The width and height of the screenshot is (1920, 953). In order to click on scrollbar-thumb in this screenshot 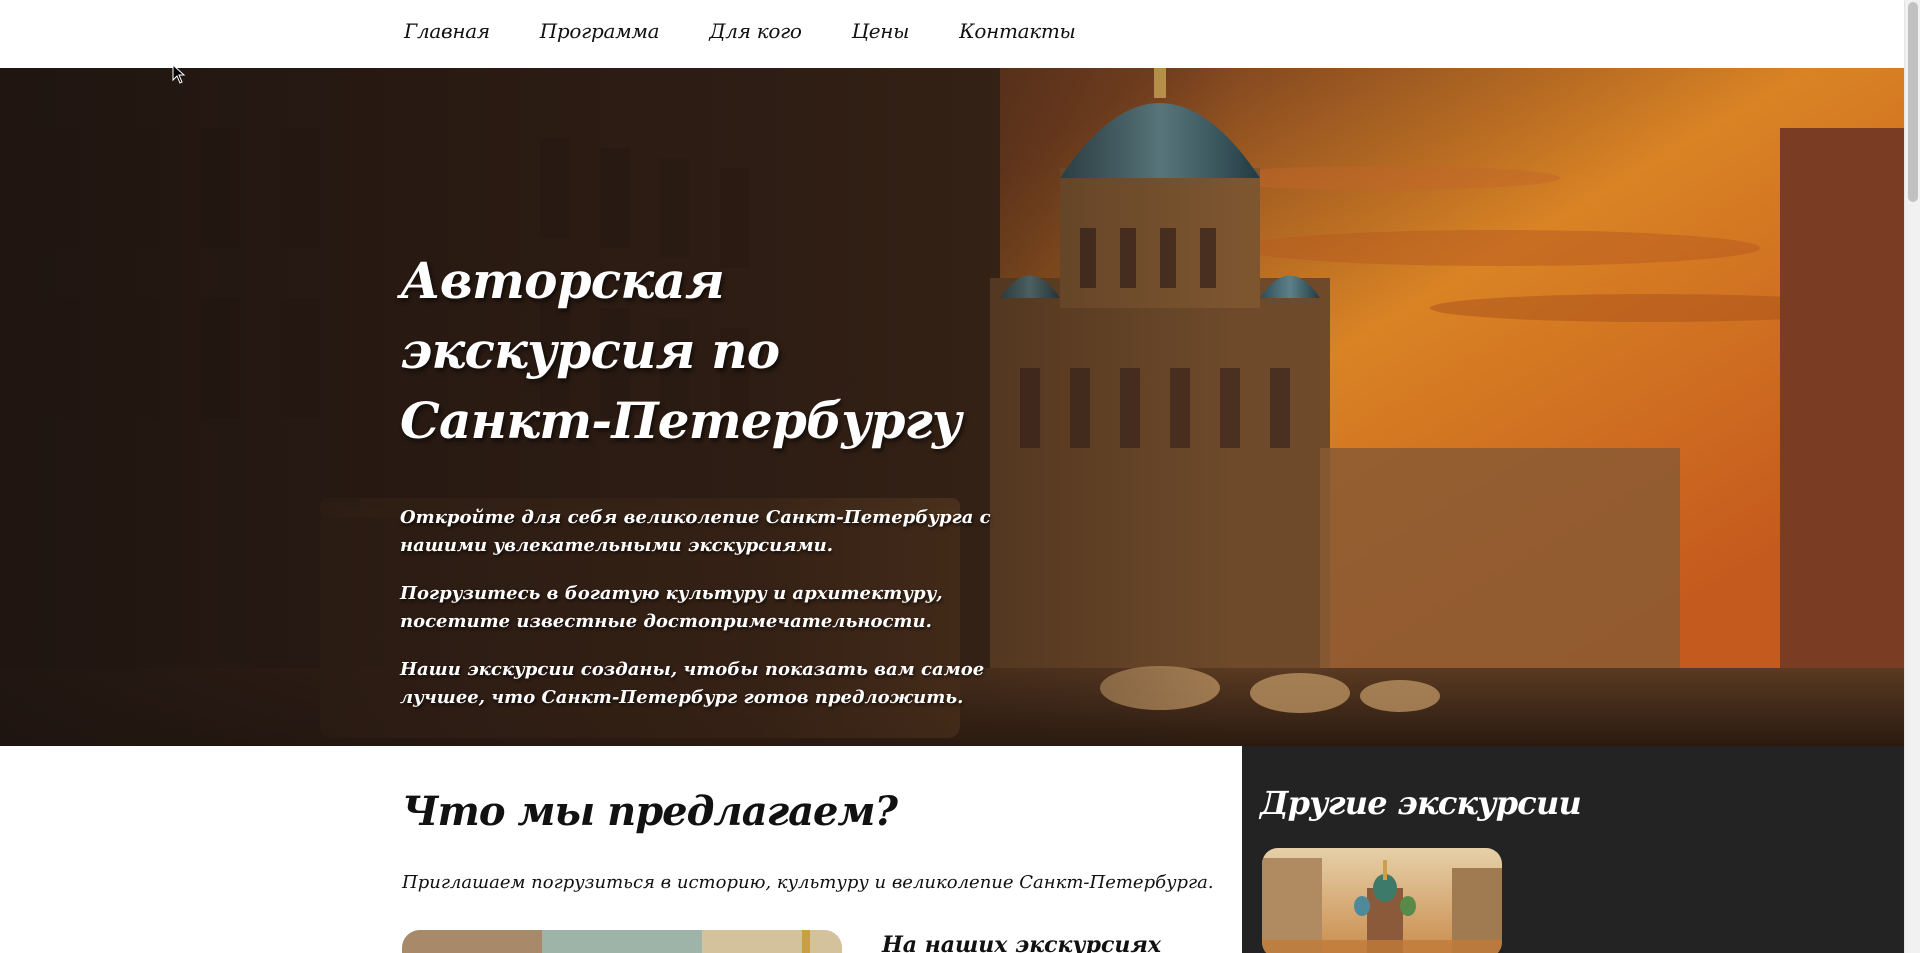, I will do `click(1913, 102)`.